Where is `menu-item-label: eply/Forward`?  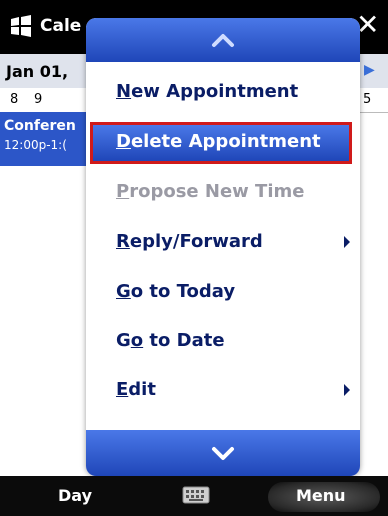 menu-item-label: eply/Forward is located at coordinates (196, 241).